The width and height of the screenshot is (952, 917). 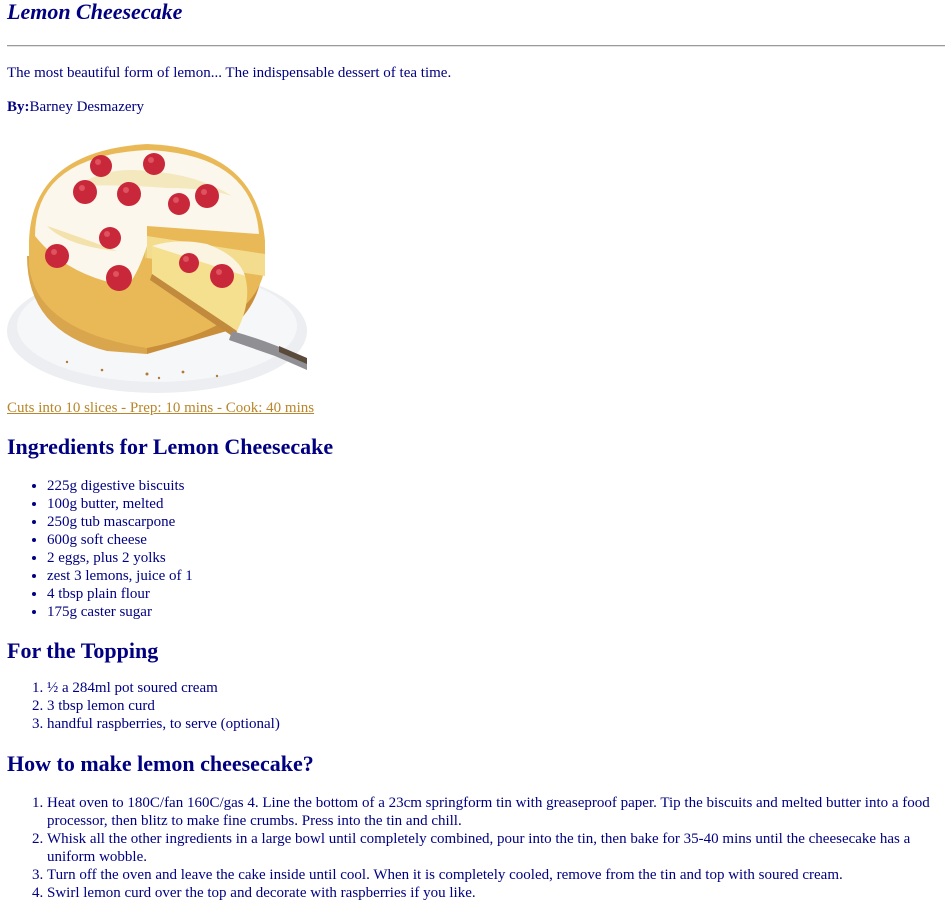 I want to click on byline: By:Barney Desmazery, so click(x=476, y=107).